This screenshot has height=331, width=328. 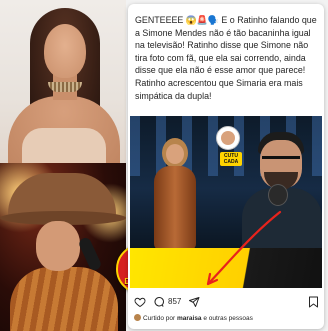 I want to click on bookmark-icon, so click(x=313, y=302).